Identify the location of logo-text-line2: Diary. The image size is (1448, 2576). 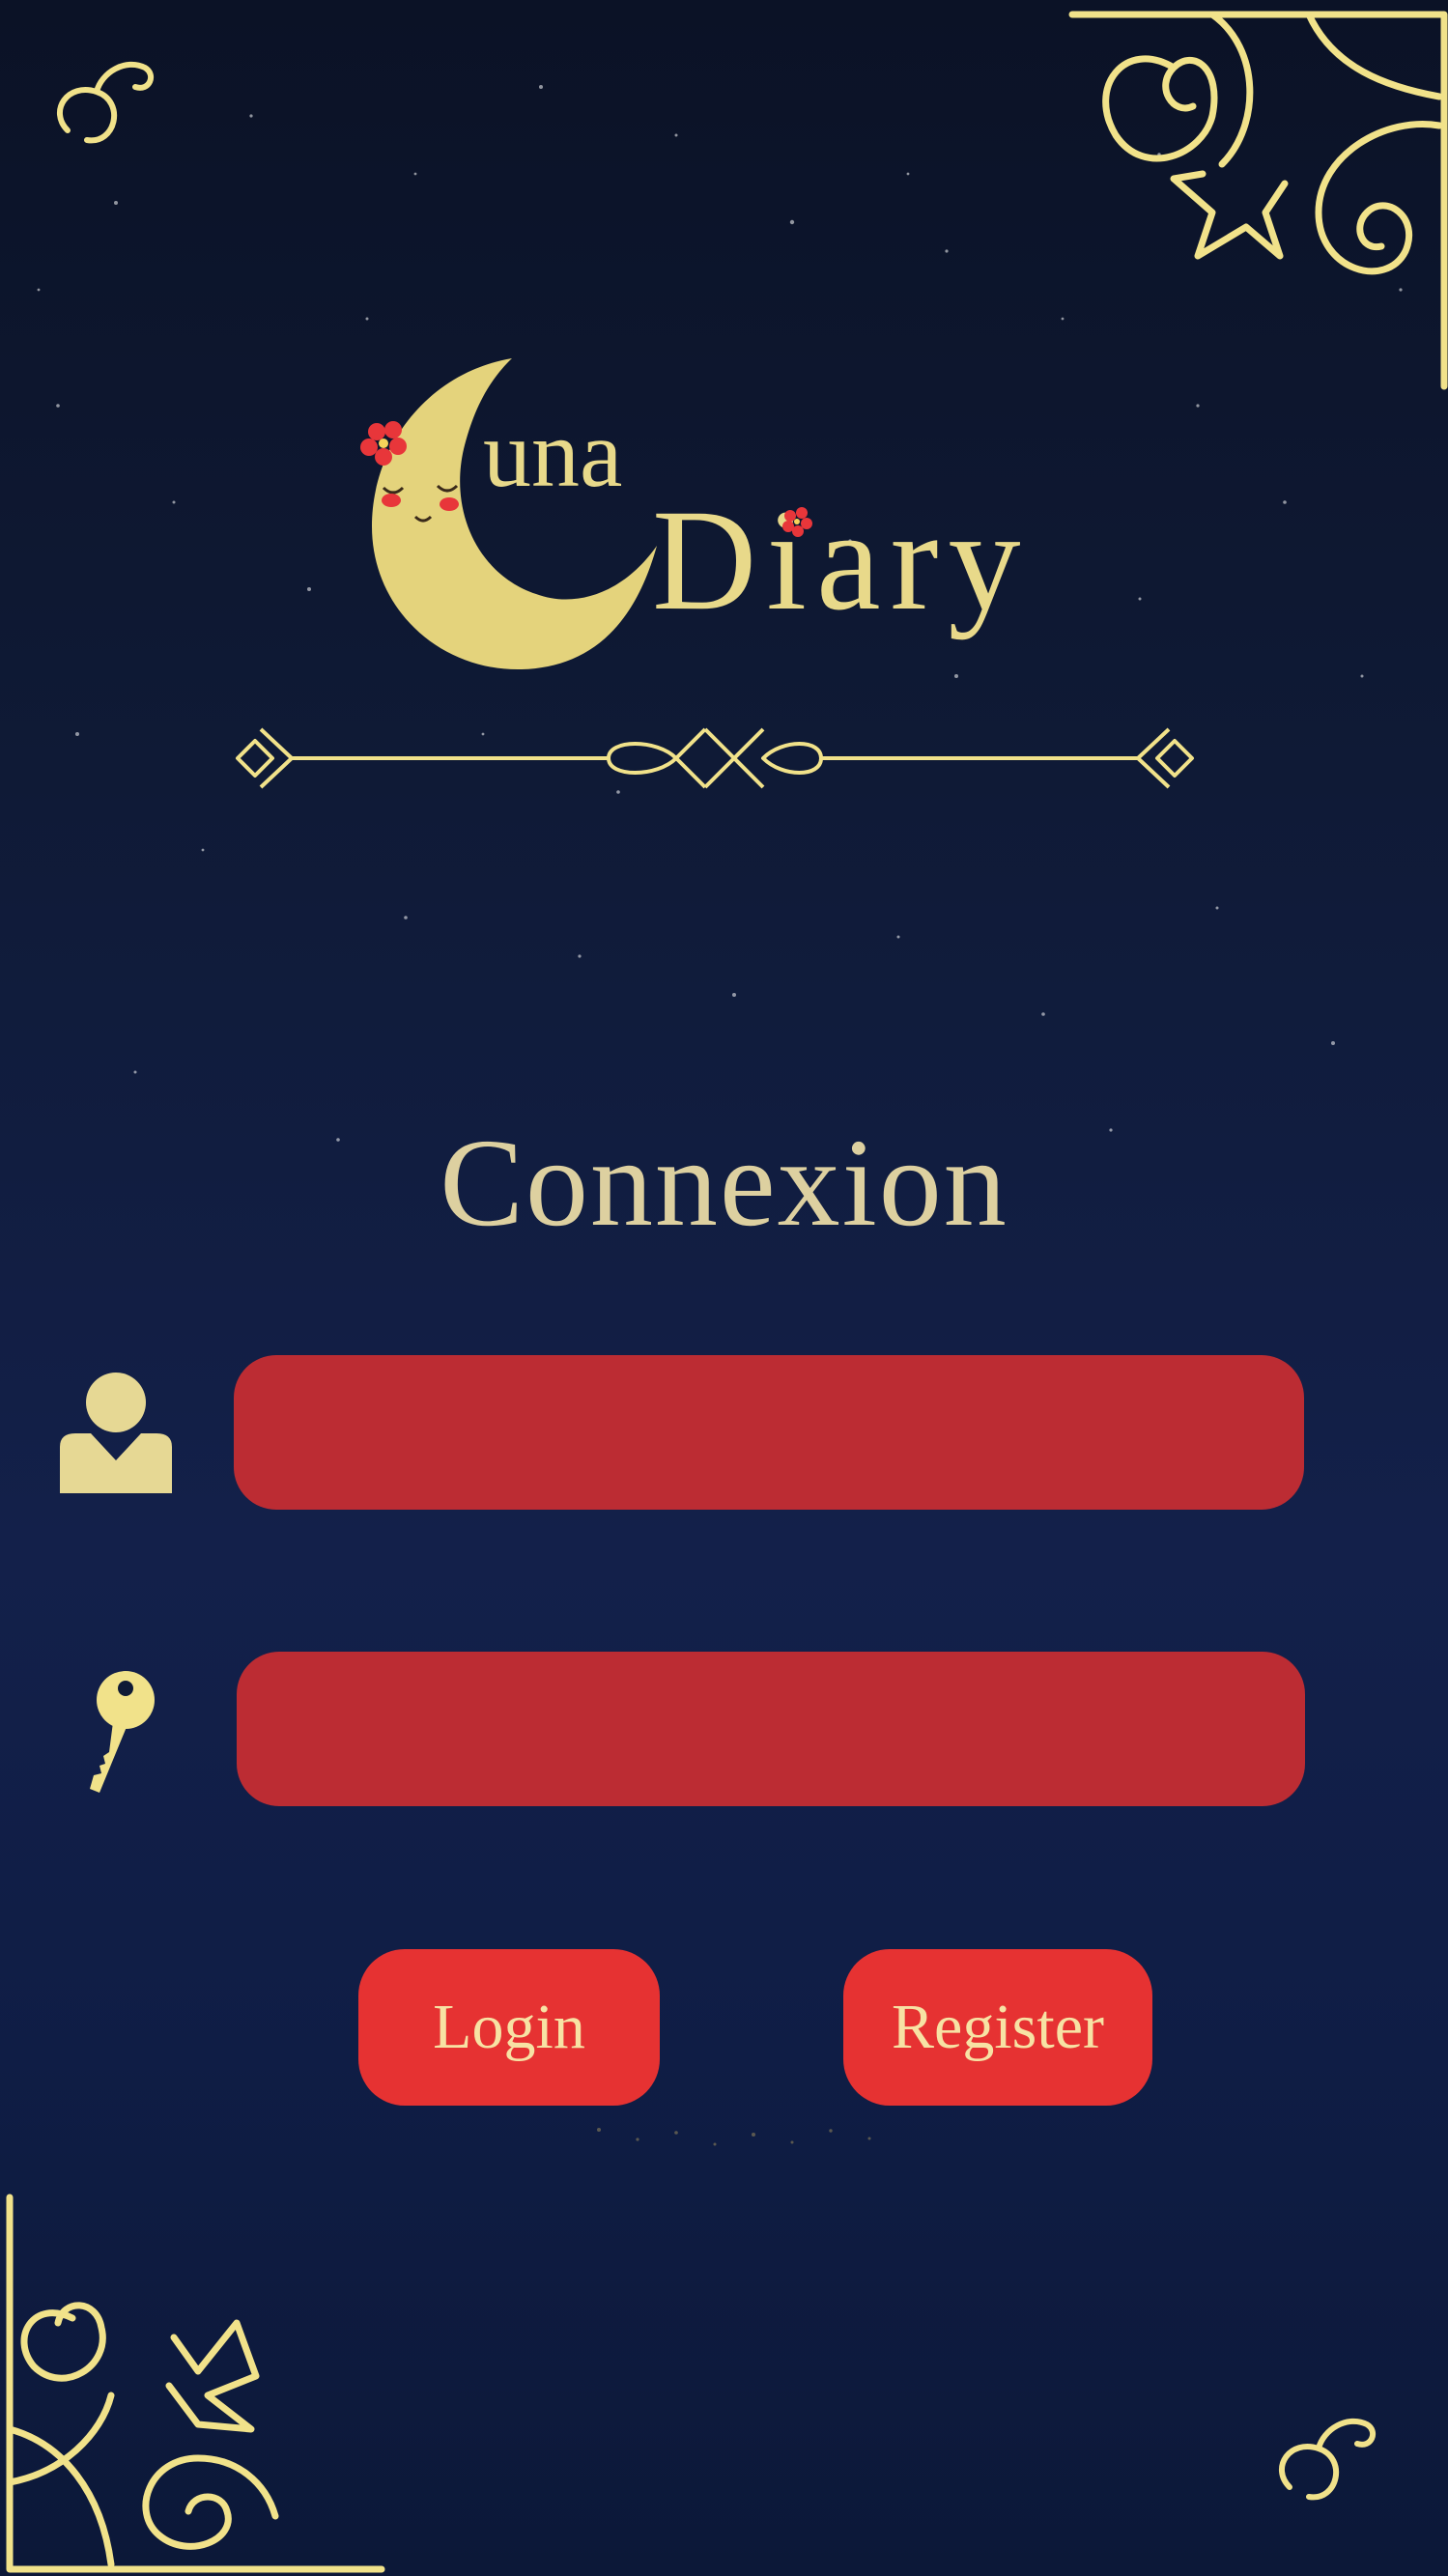
(841, 560).